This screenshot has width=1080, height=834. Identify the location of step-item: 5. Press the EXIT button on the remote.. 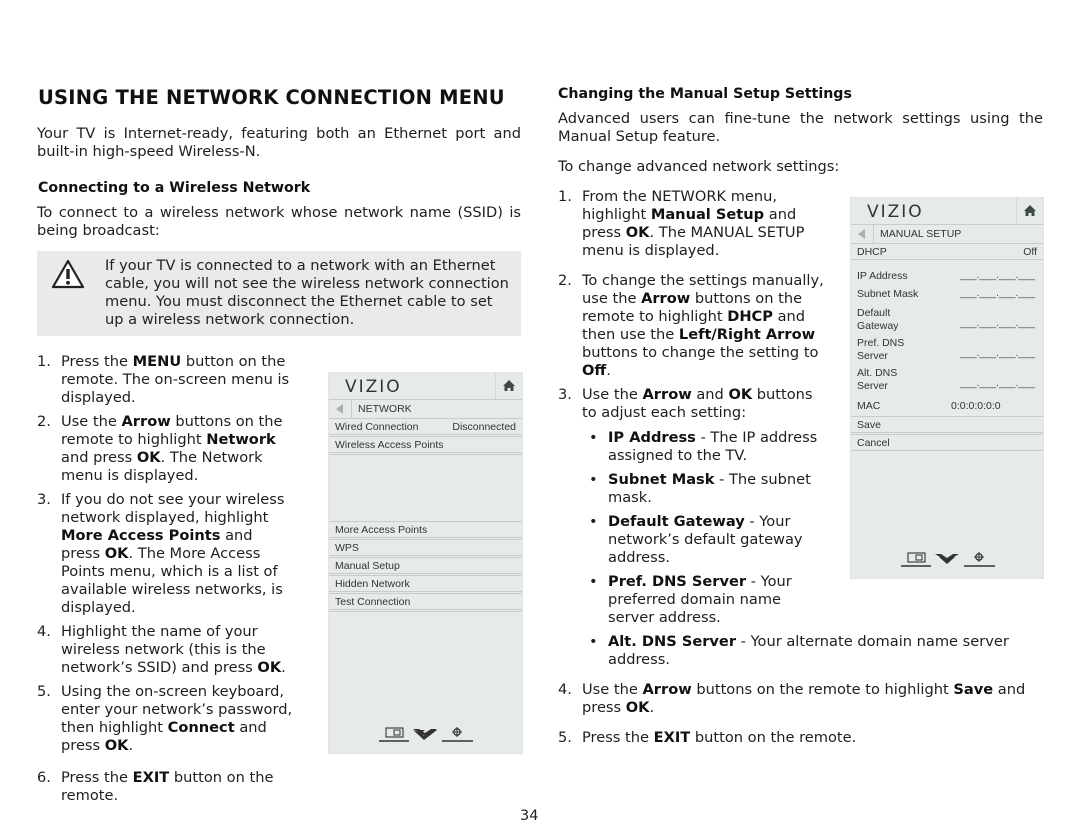
(800, 738).